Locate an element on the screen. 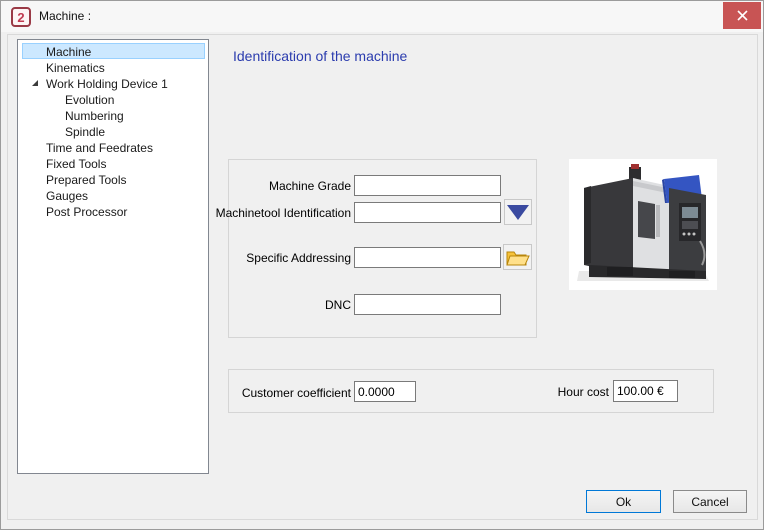  tree-item-spindle: Spindle is located at coordinates (113, 131).